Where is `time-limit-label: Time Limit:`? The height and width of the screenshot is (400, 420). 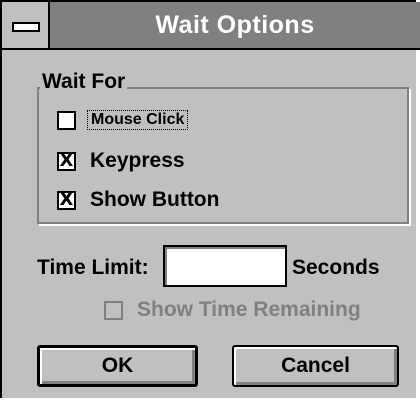 time-limit-label: Time Limit: is located at coordinates (93, 267).